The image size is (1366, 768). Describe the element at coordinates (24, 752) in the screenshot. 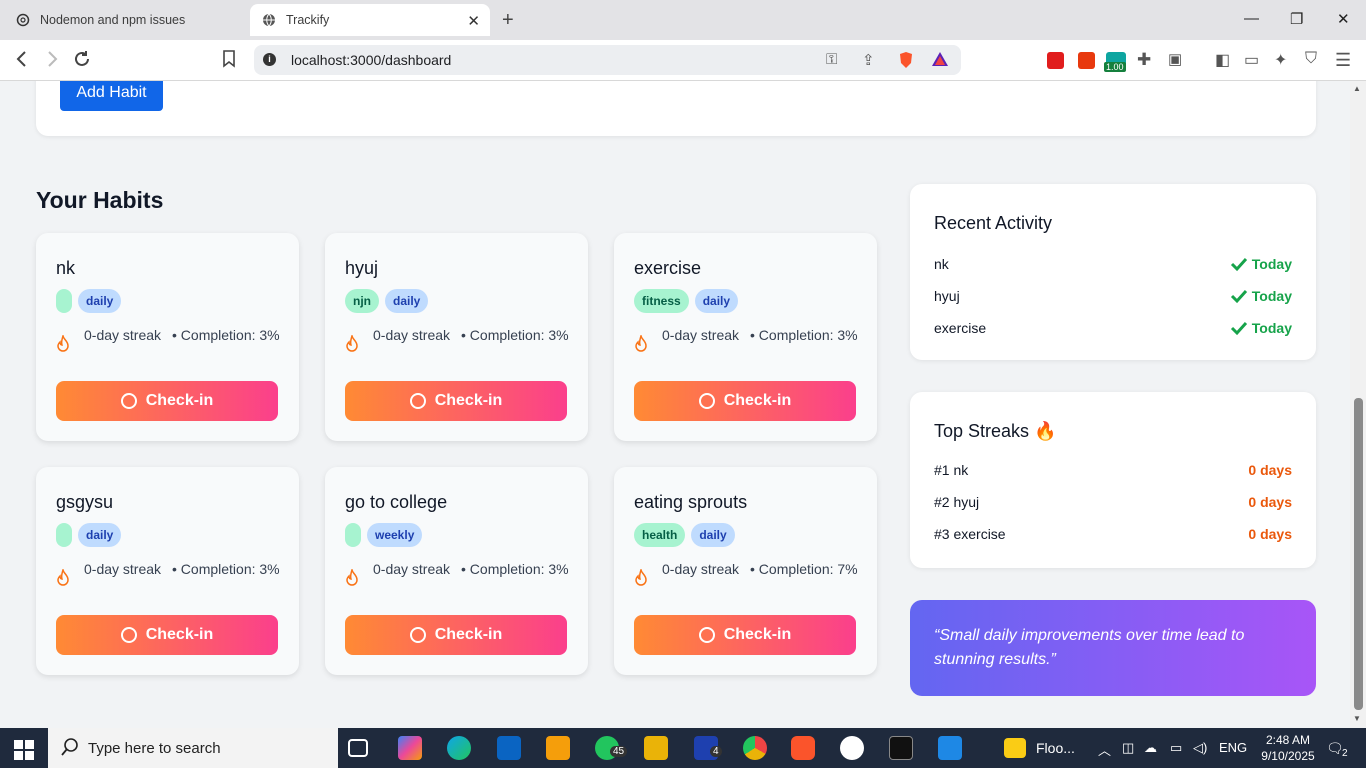

I see `windows-start-icon` at that location.